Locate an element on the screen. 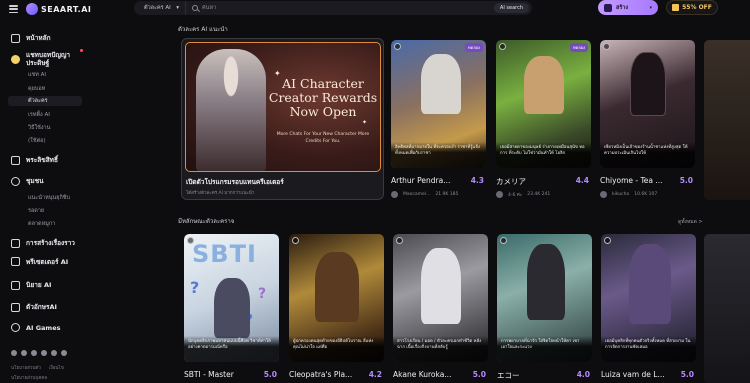  stats: 23.4K 241 is located at coordinates (539, 194).